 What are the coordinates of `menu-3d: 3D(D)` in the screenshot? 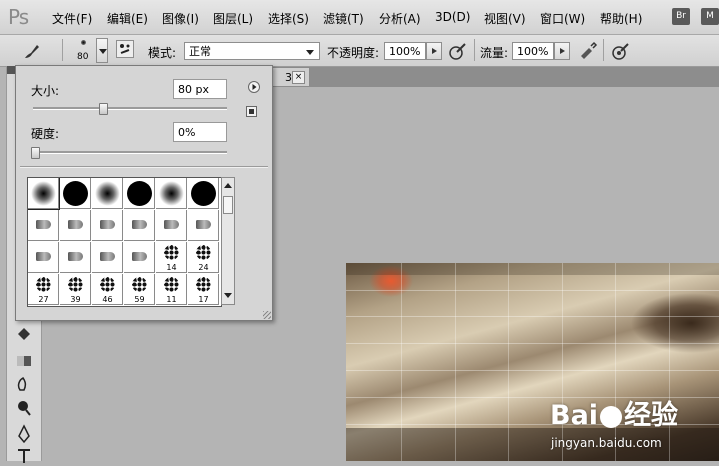 It's located at (452, 17).